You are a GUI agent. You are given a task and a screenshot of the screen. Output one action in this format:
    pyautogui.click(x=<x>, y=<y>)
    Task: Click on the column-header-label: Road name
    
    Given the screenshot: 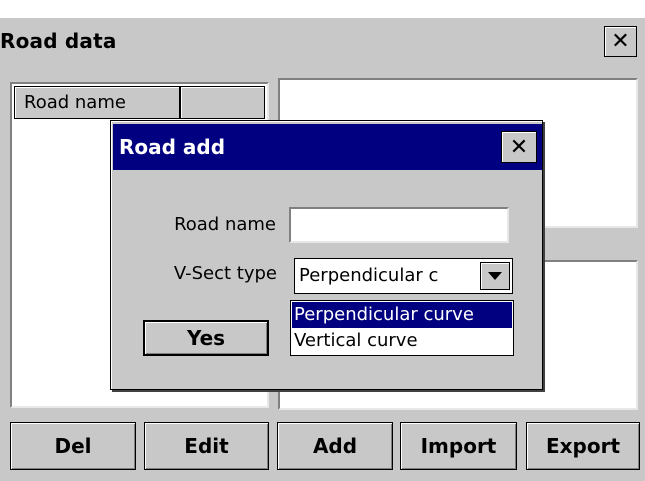 What is the action you would take?
    pyautogui.click(x=75, y=102)
    